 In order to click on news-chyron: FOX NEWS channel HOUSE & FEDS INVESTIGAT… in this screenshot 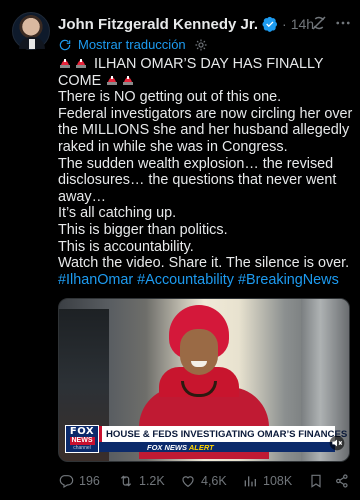, I will do `click(204, 439)`.